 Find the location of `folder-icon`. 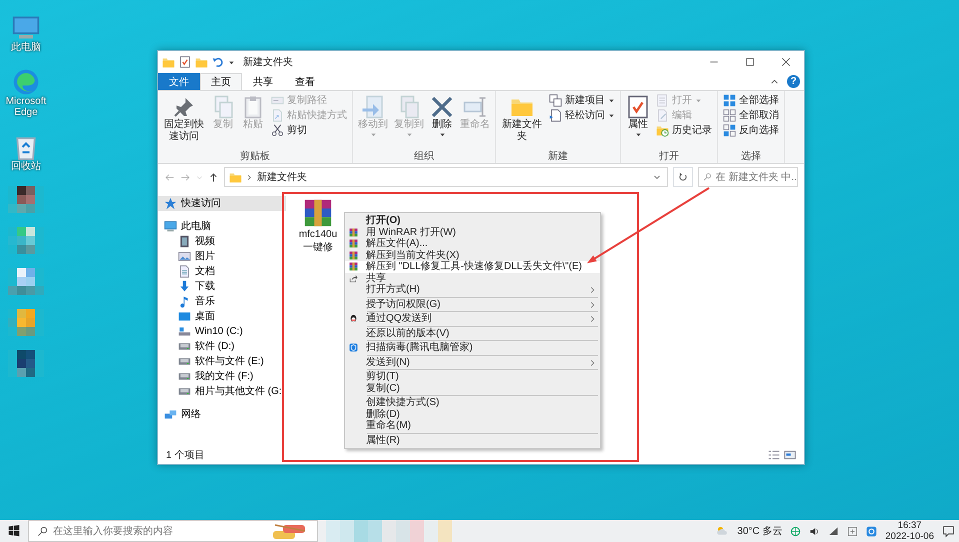

folder-icon is located at coordinates (168, 62).